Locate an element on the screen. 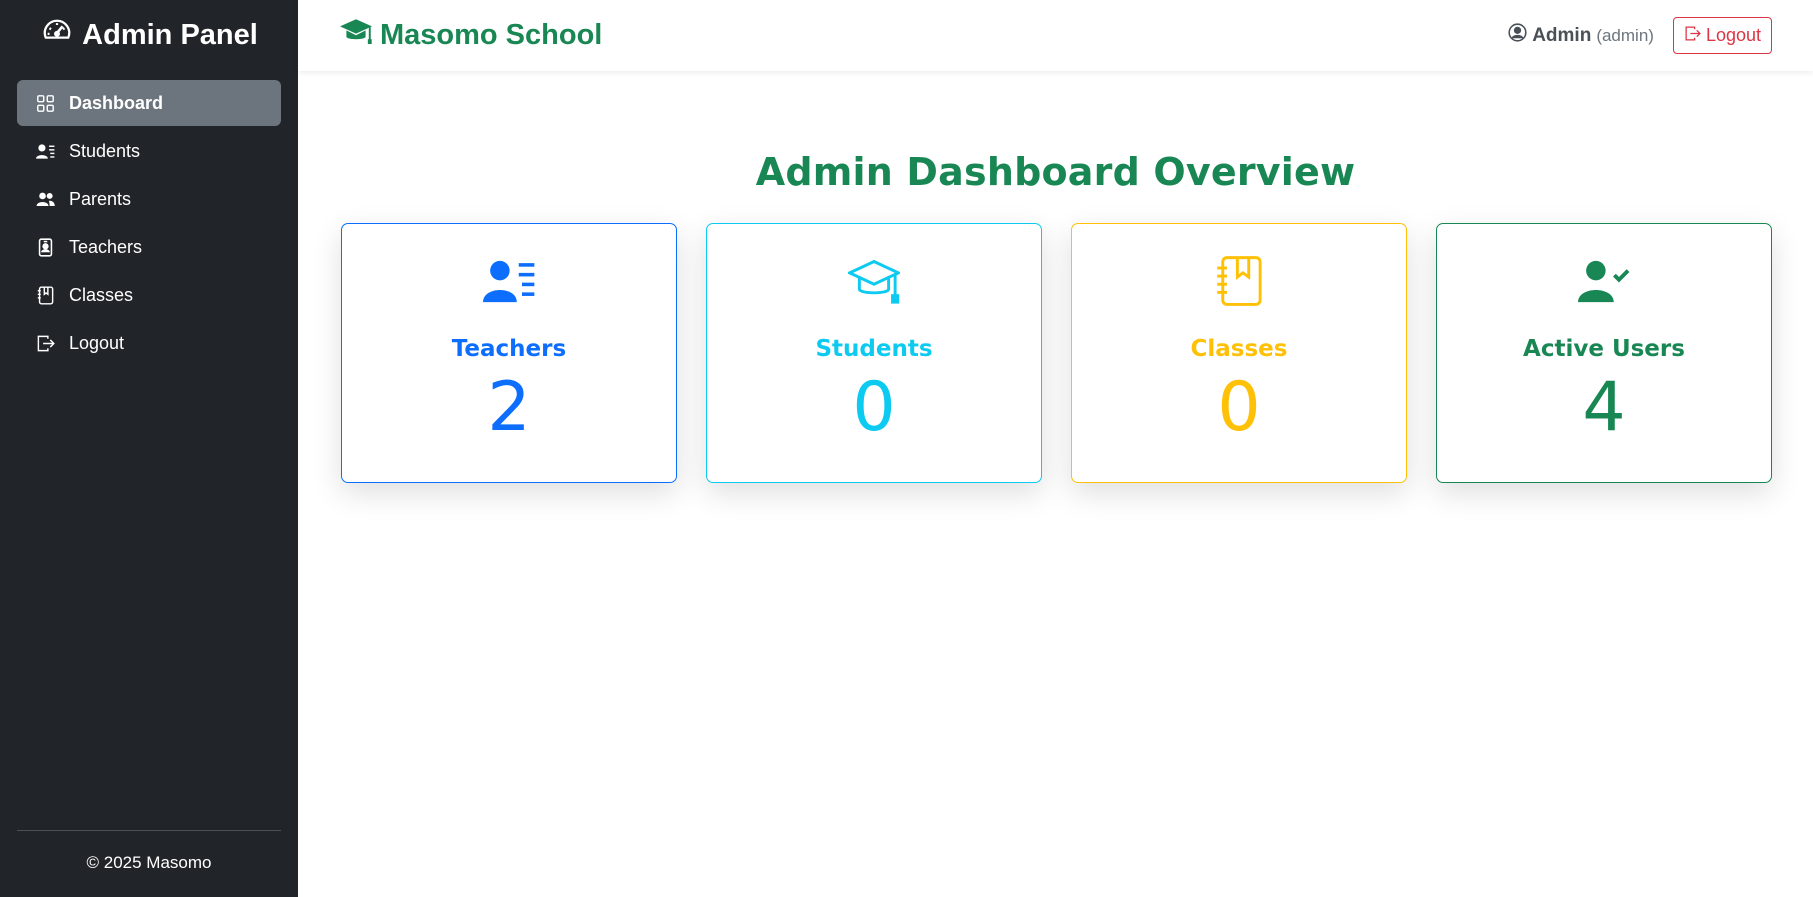 The image size is (1813, 897). user-area: Admin (admin) Logout is located at coordinates (1640, 35).